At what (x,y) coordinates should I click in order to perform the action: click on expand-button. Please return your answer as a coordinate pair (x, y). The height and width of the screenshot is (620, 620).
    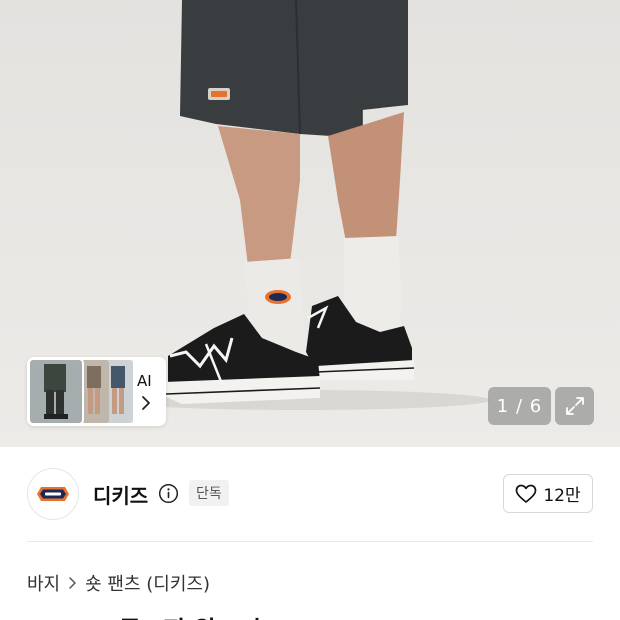
    Looking at the image, I should click on (574, 406).